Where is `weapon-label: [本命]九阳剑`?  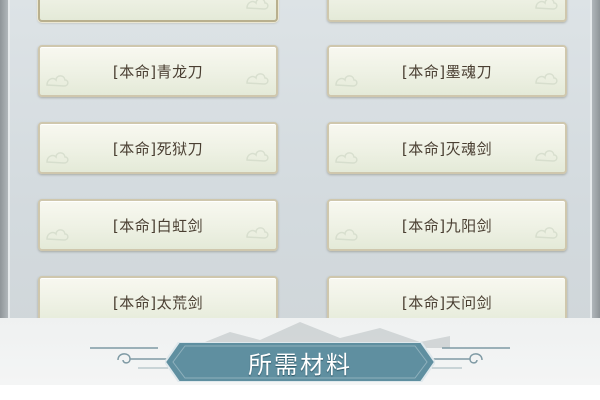
weapon-label: [本命]九阳剑 is located at coordinates (447, 225).